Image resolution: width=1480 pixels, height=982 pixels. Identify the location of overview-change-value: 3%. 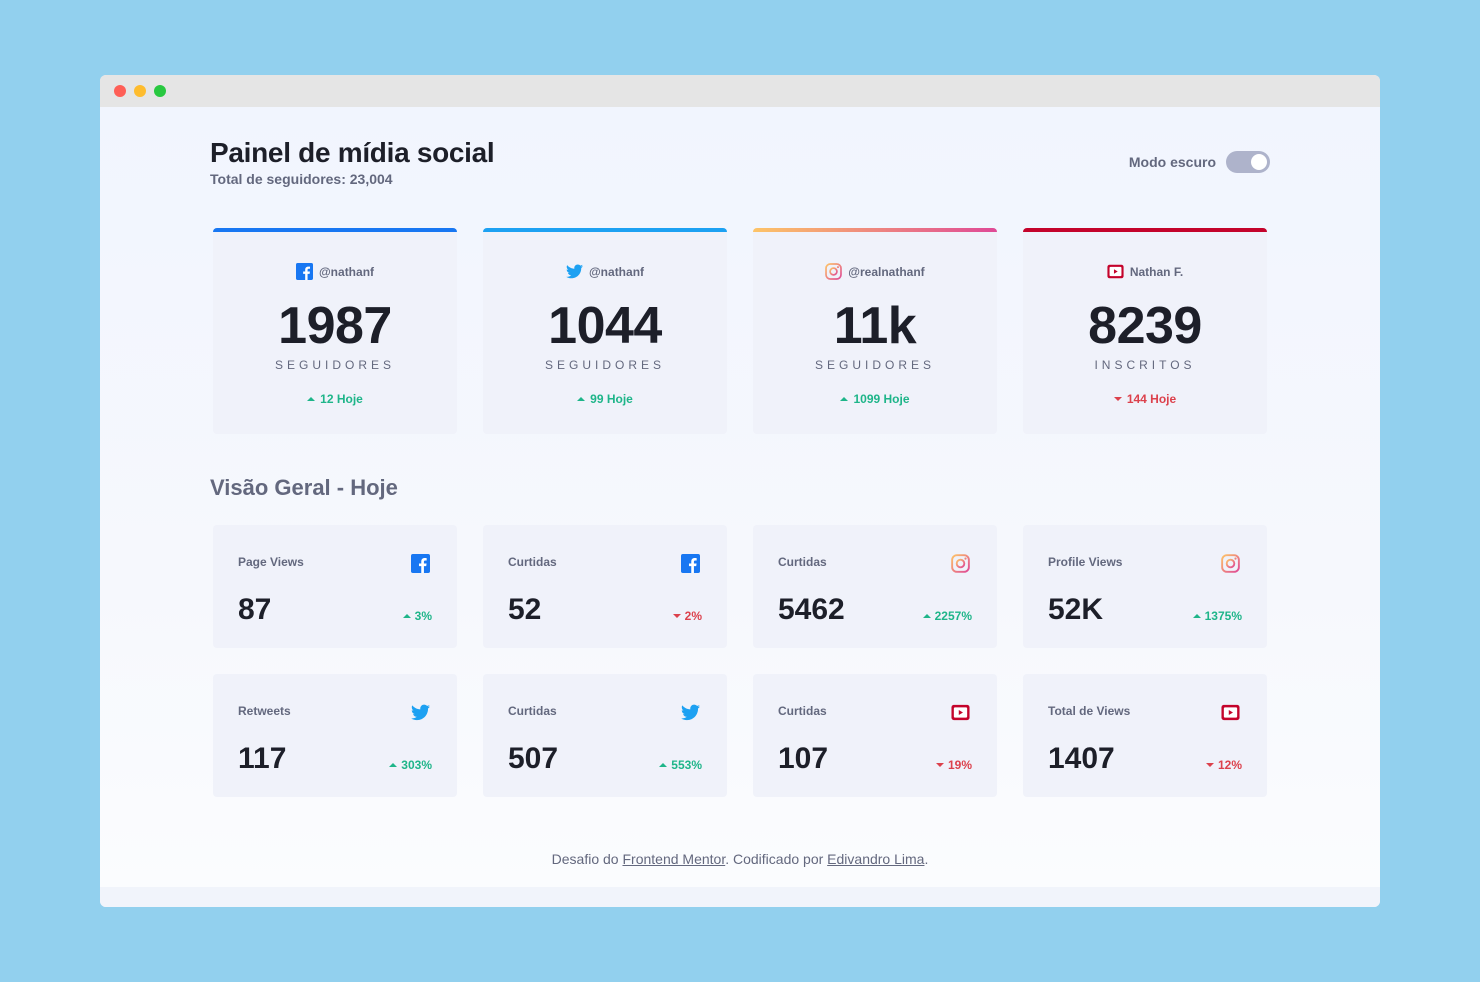
(423, 616).